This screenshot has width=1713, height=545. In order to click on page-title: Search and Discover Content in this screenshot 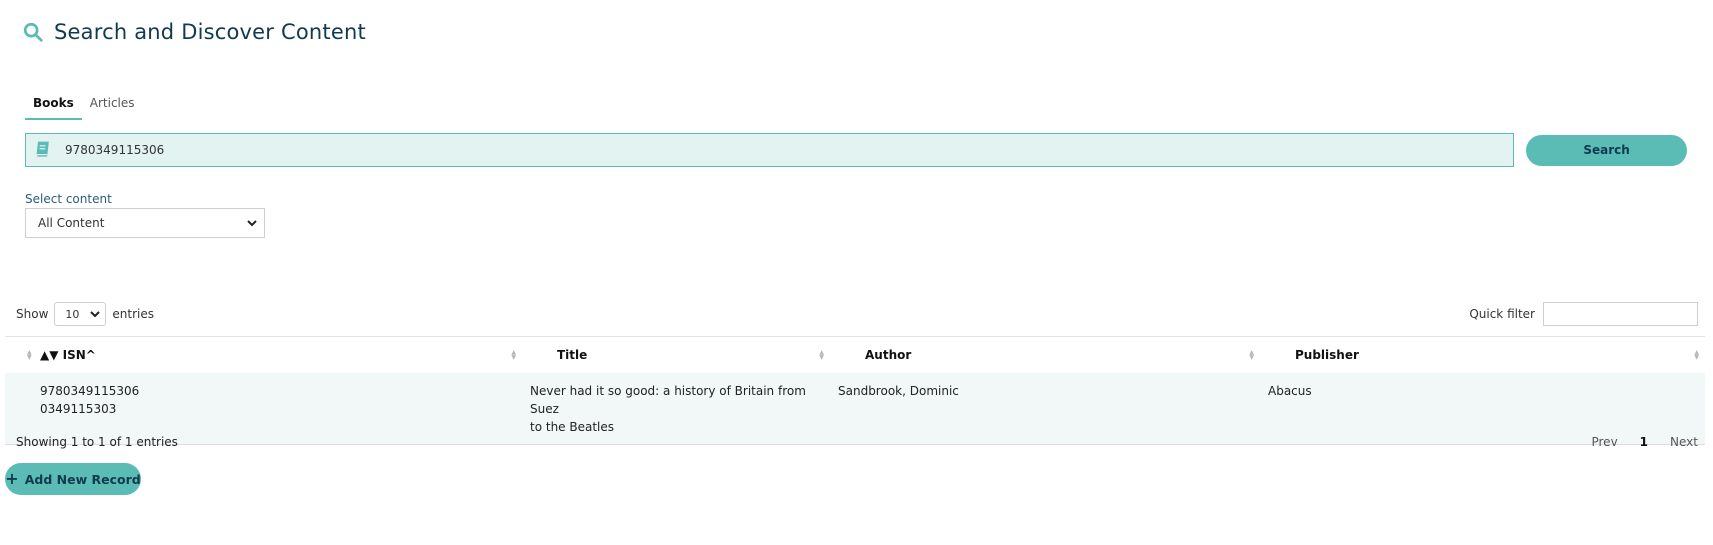, I will do `click(210, 32)`.